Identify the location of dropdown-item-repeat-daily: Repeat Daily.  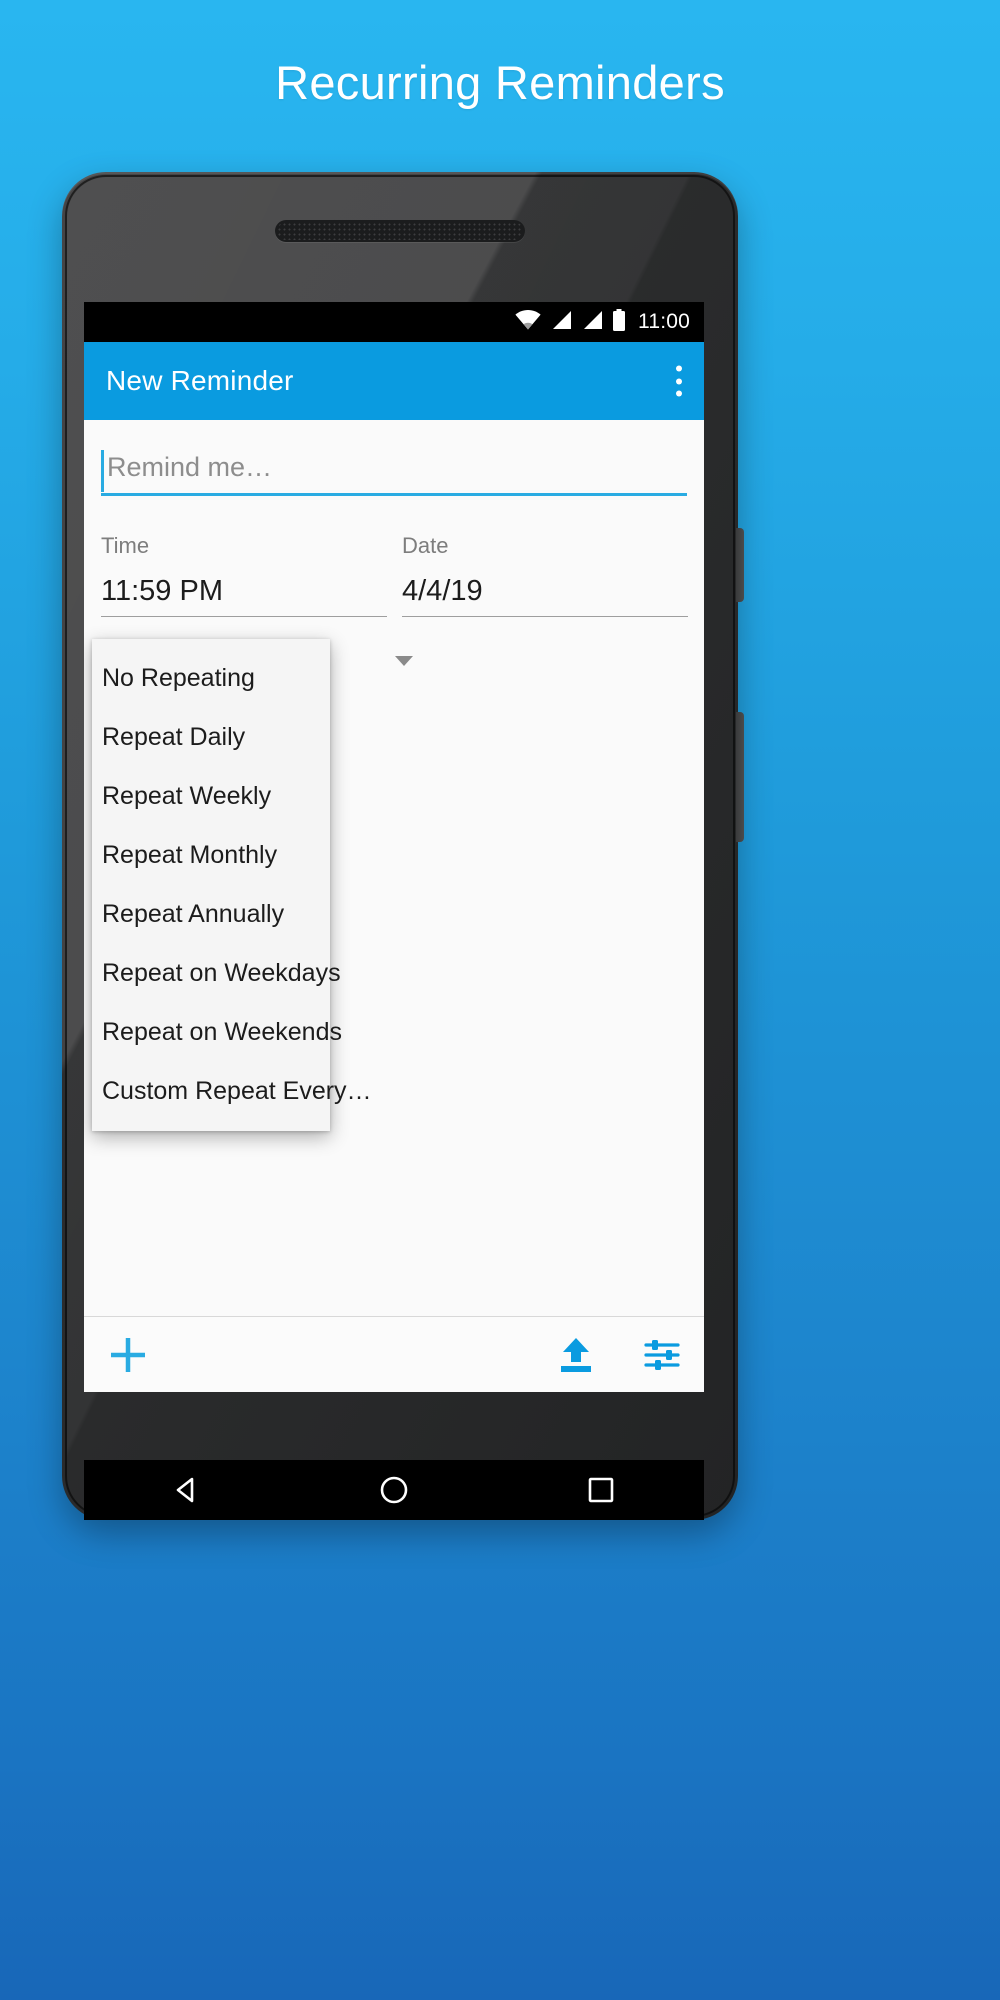
(211, 737).